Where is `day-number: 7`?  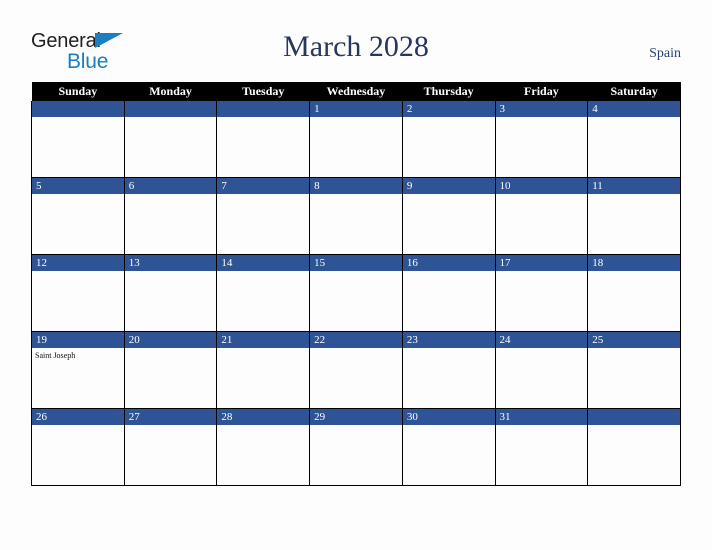 day-number: 7 is located at coordinates (263, 186).